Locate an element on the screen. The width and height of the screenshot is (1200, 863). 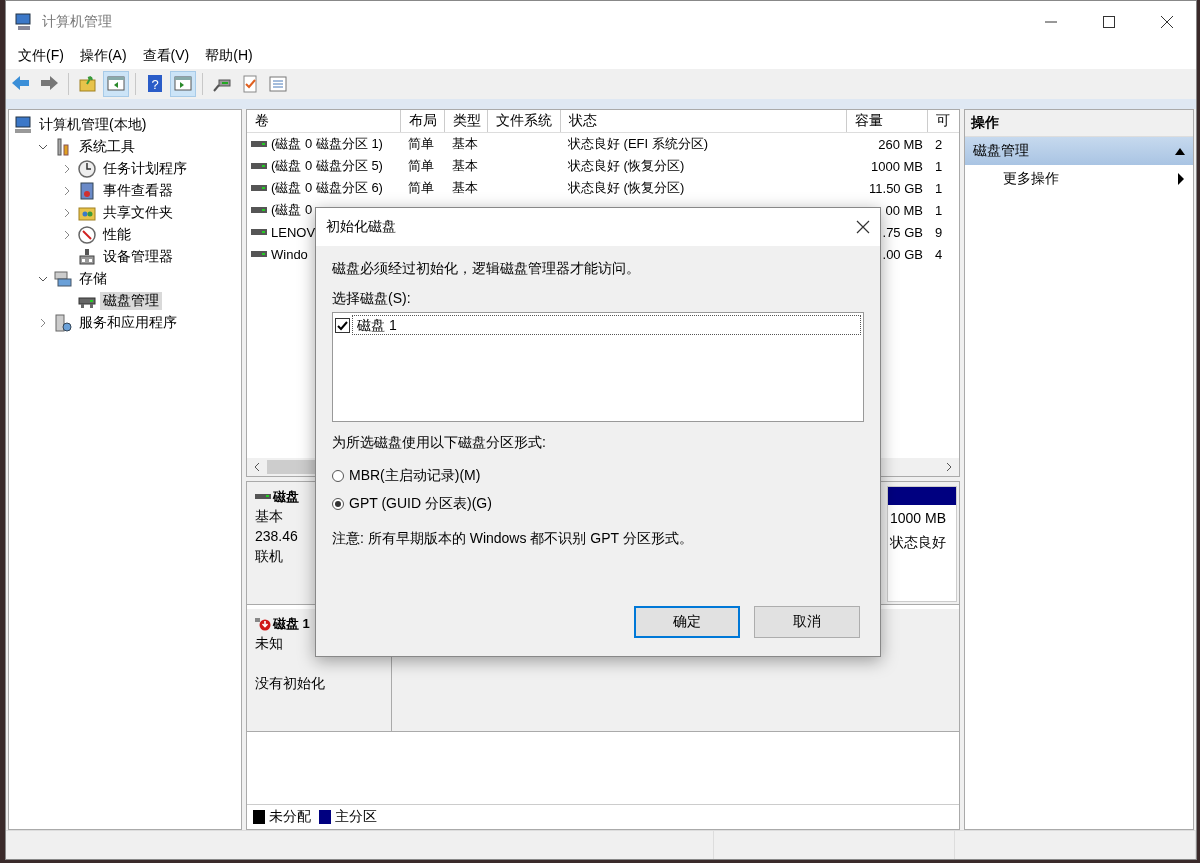
menu-item: 操作(A) is located at coordinates (103, 56).